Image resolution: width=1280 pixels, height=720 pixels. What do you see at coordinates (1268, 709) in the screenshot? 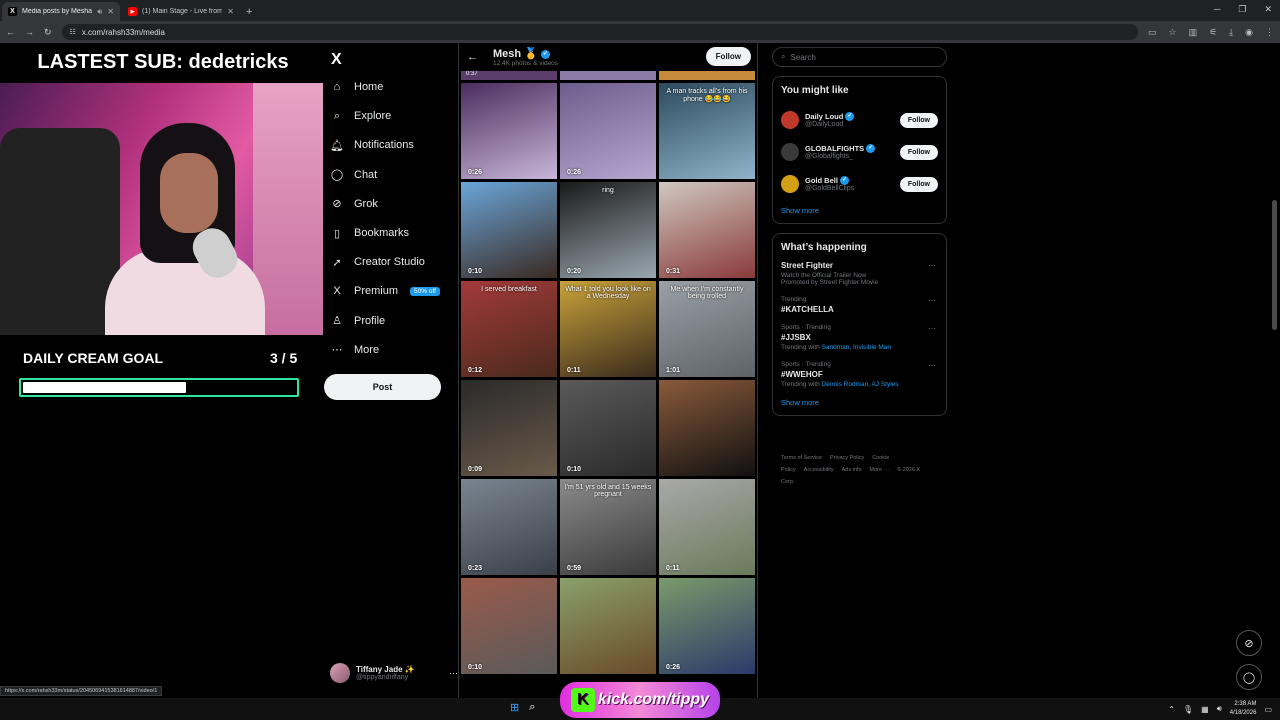
I see `notifications-tray-icon: ▭` at bounding box center [1268, 709].